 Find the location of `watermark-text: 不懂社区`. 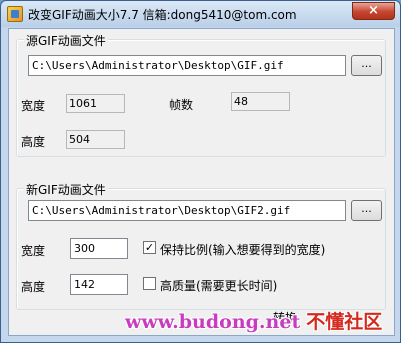

watermark-text: 不懂社区 is located at coordinates (344, 322).